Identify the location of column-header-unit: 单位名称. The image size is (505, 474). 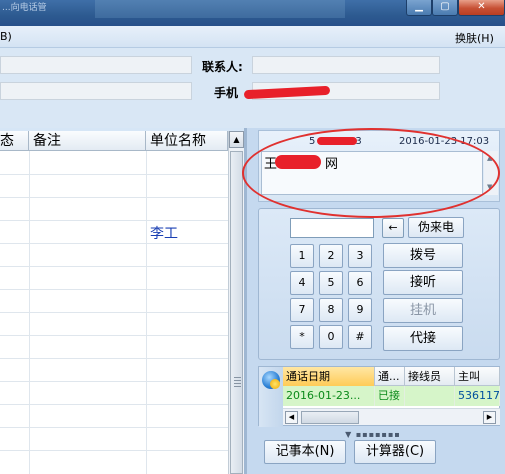
(187, 141).